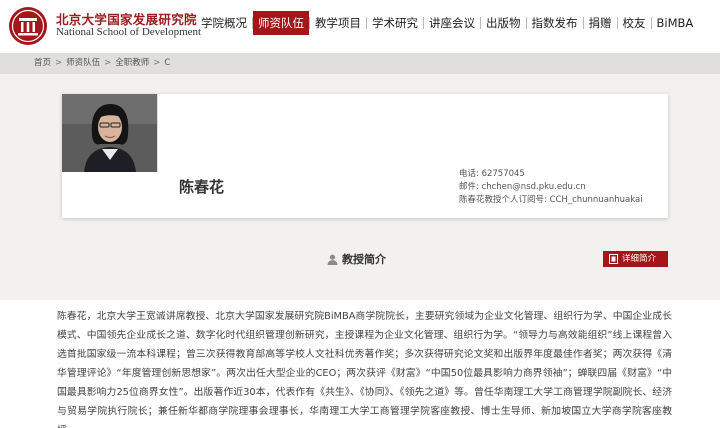  Describe the element at coordinates (28, 26) in the screenshot. I see `pku-logo-icon` at that location.